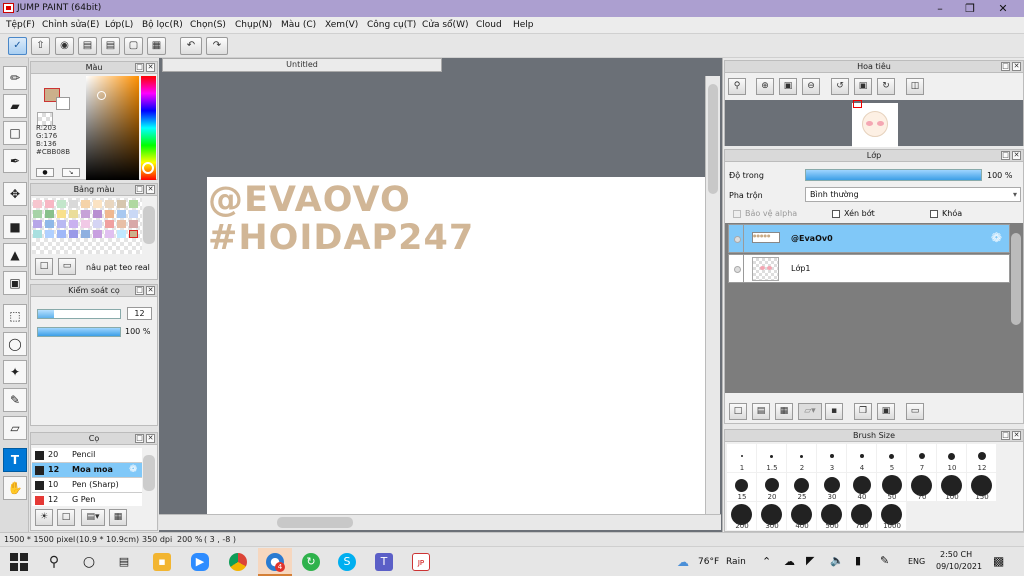 This screenshot has width=1024, height=576. Describe the element at coordinates (834, 411) in the screenshot. I see `folder-icon: ▪` at that location.